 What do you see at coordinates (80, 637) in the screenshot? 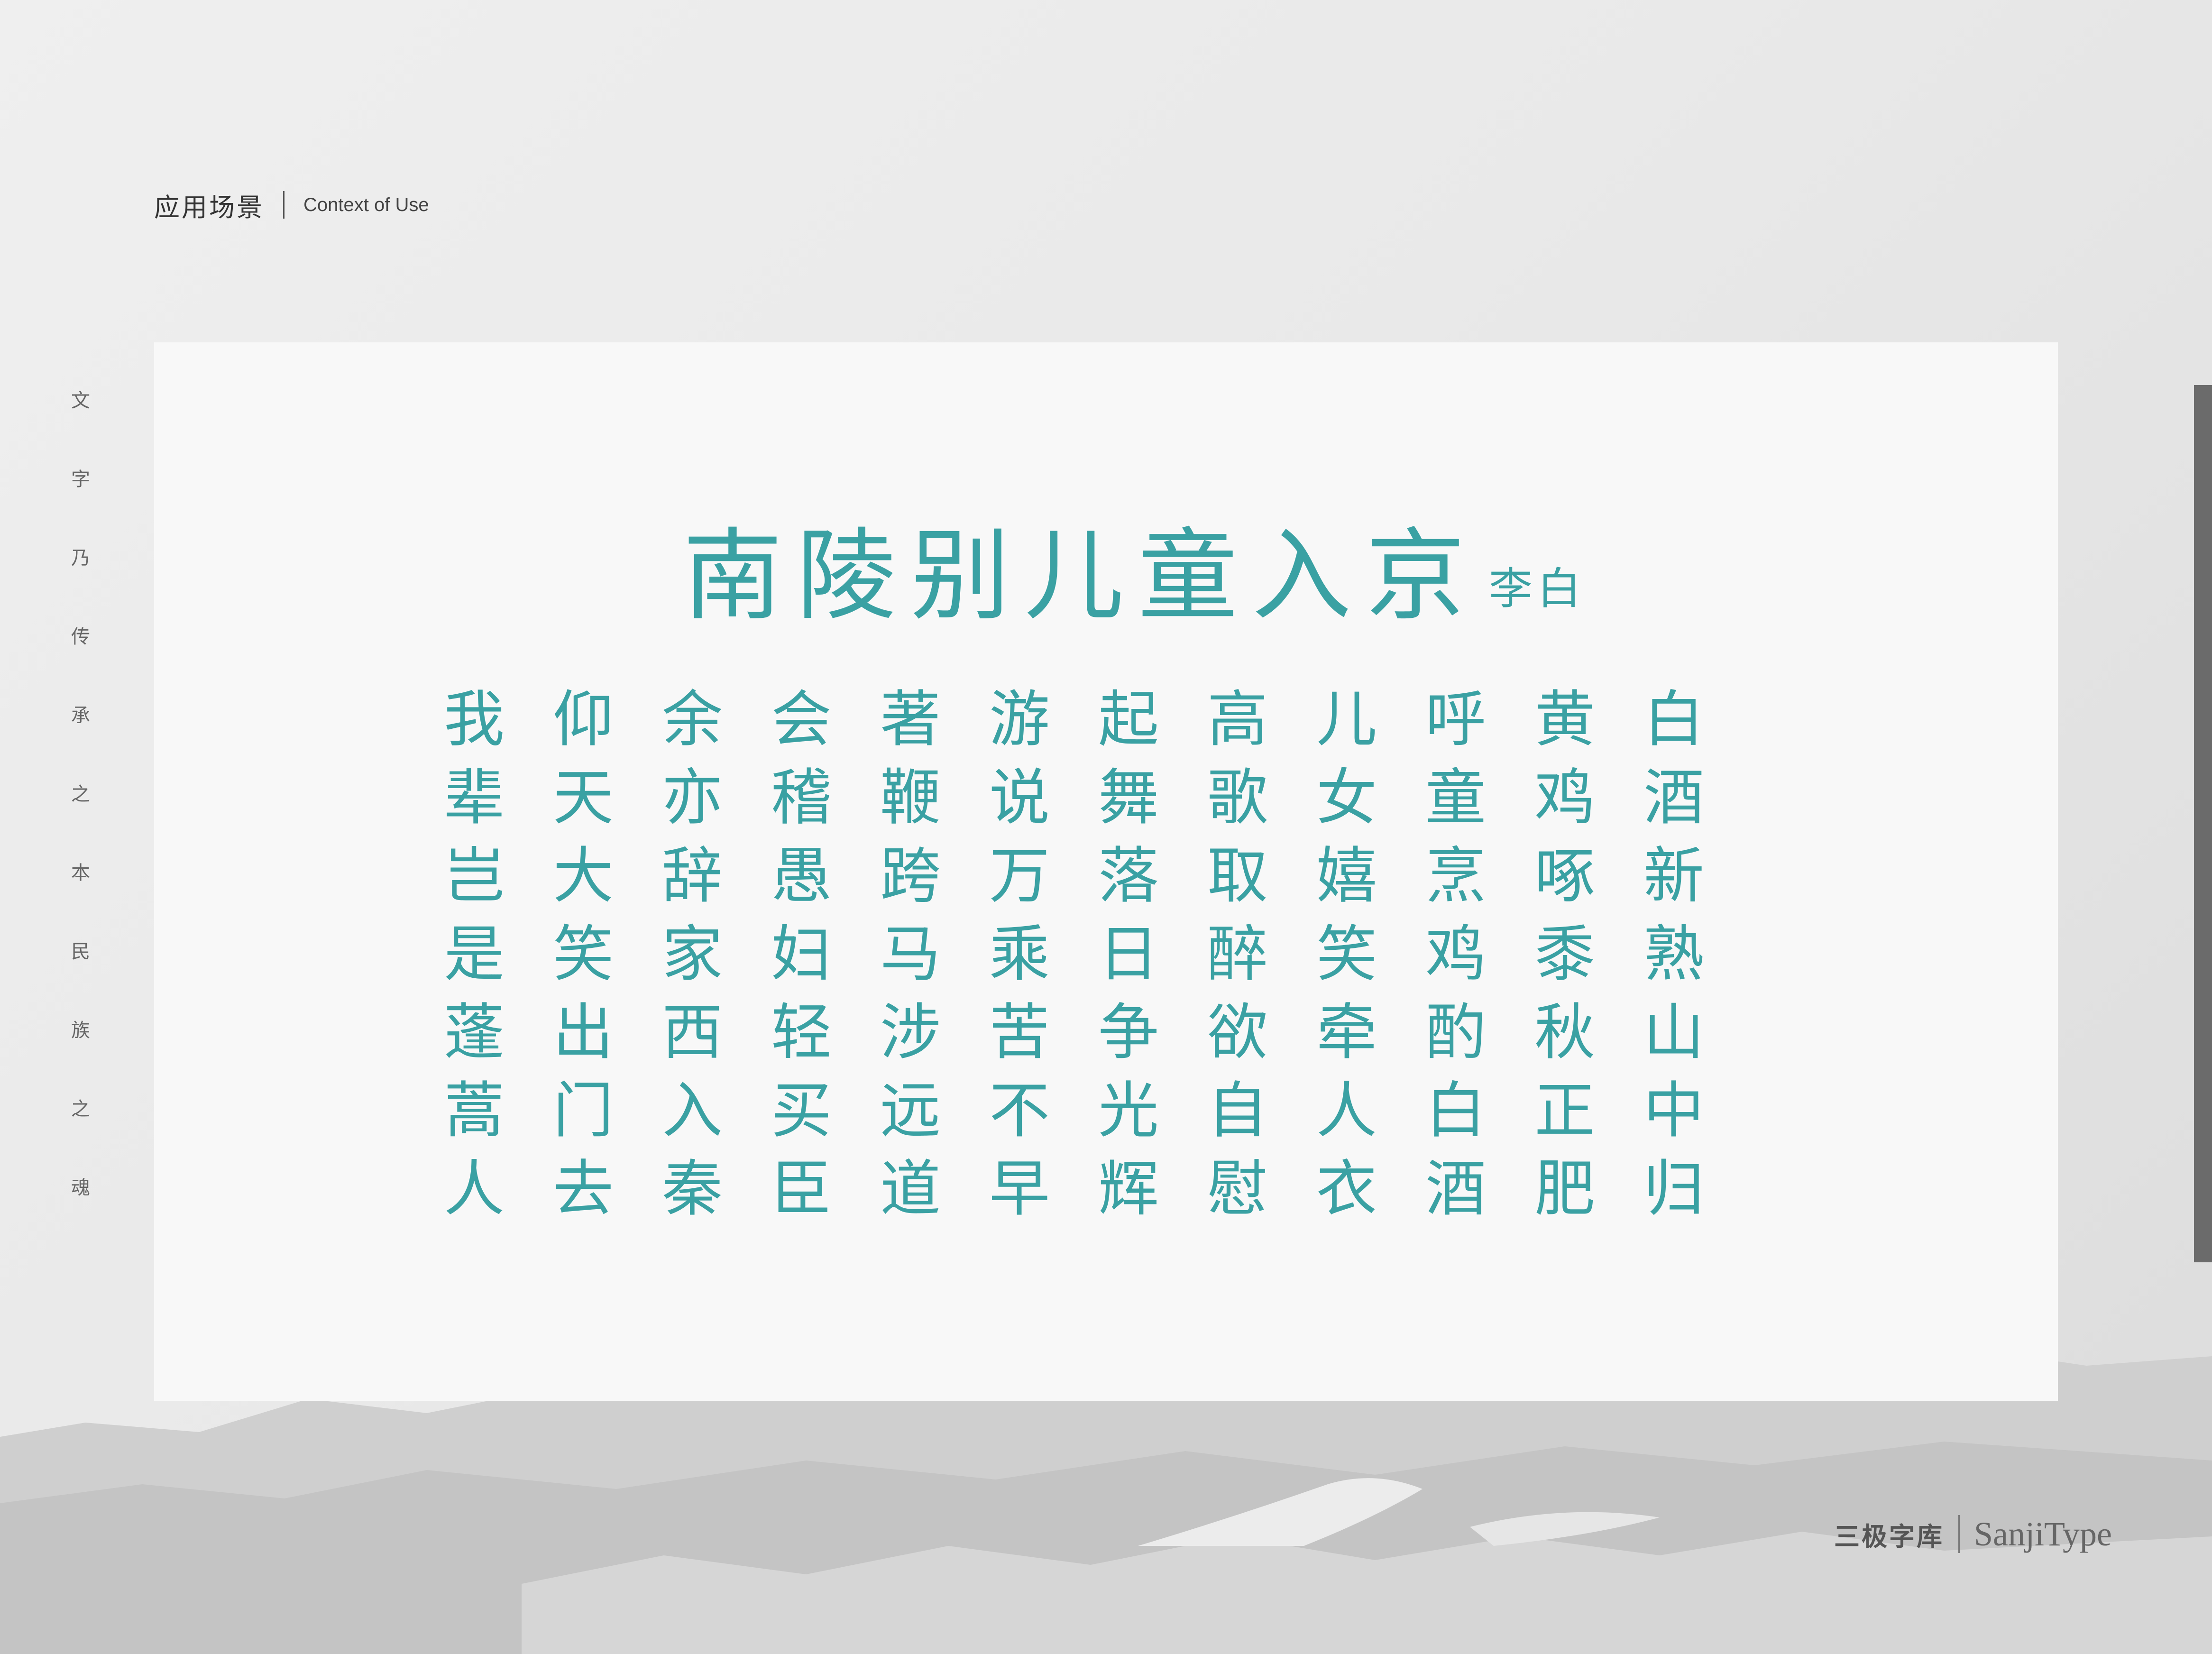
I see `motto-char: 传` at bounding box center [80, 637].